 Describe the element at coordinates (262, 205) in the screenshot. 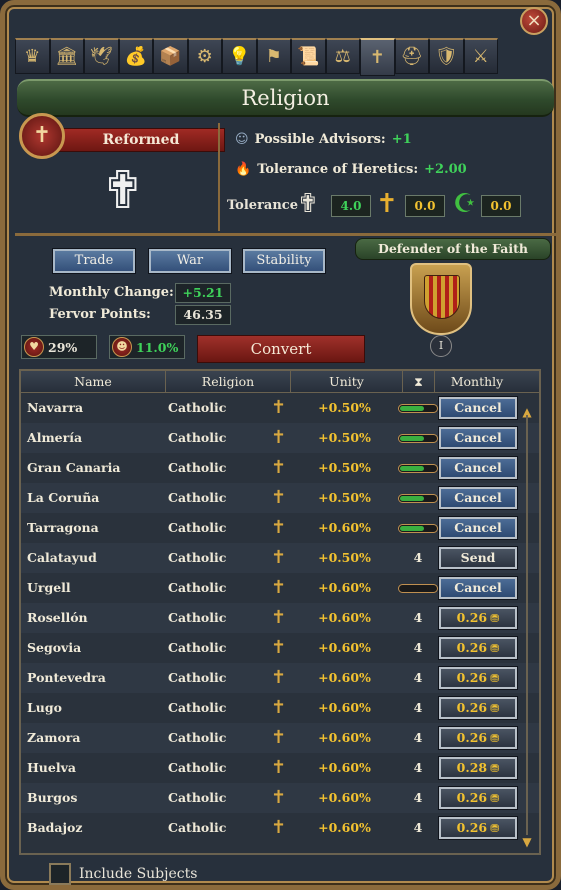

I see `tolerance-label: Tolerance` at that location.